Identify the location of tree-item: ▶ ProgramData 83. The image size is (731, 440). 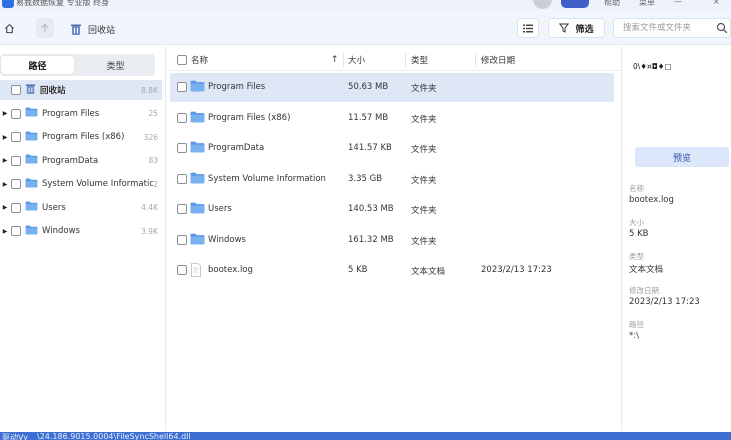
(81, 161).